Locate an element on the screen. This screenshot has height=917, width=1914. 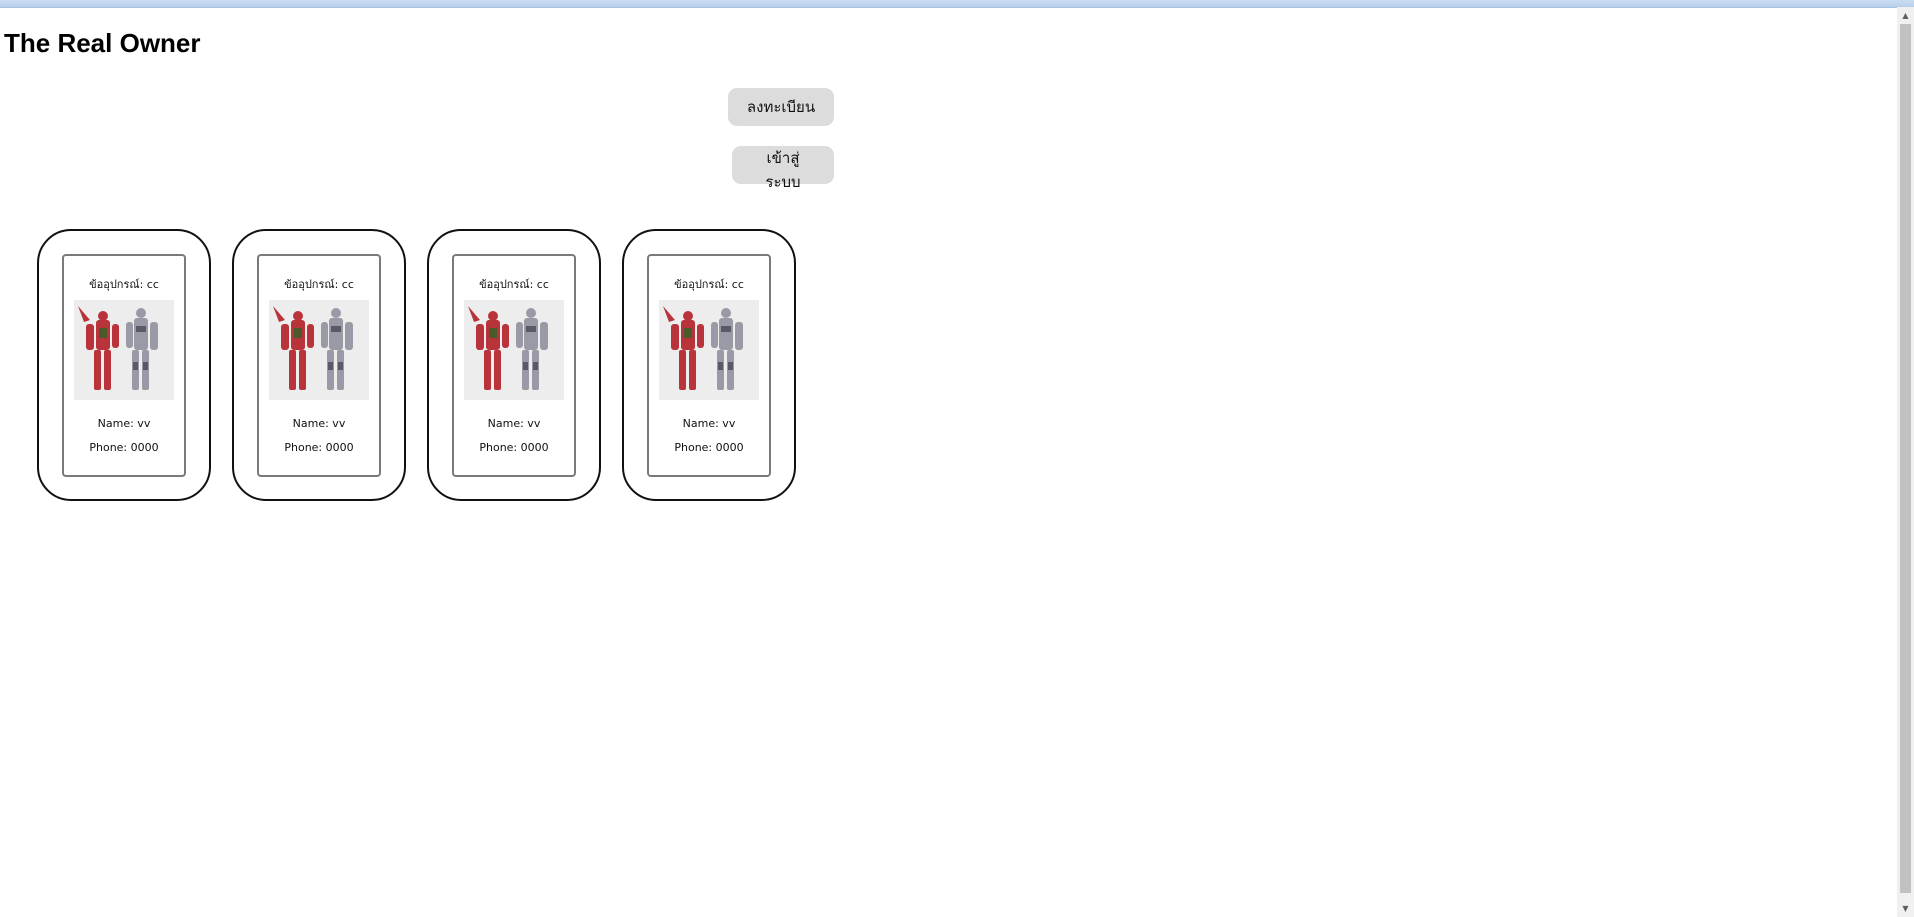
login-button: เข้าสู่ระบบ is located at coordinates (783, 168).